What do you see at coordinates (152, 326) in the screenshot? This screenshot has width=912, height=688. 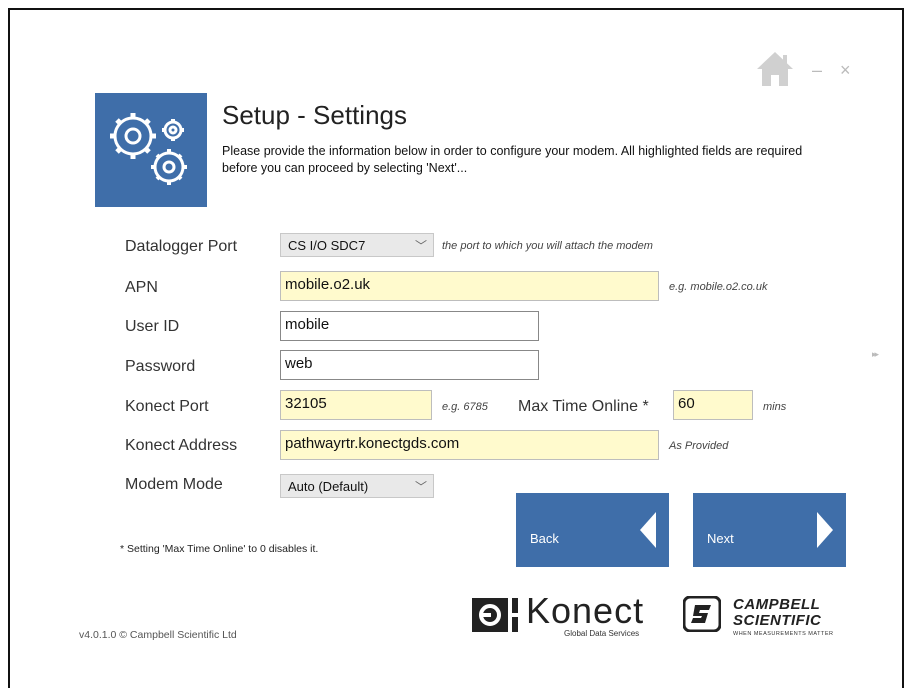 I see `user-id-label: User ID` at bounding box center [152, 326].